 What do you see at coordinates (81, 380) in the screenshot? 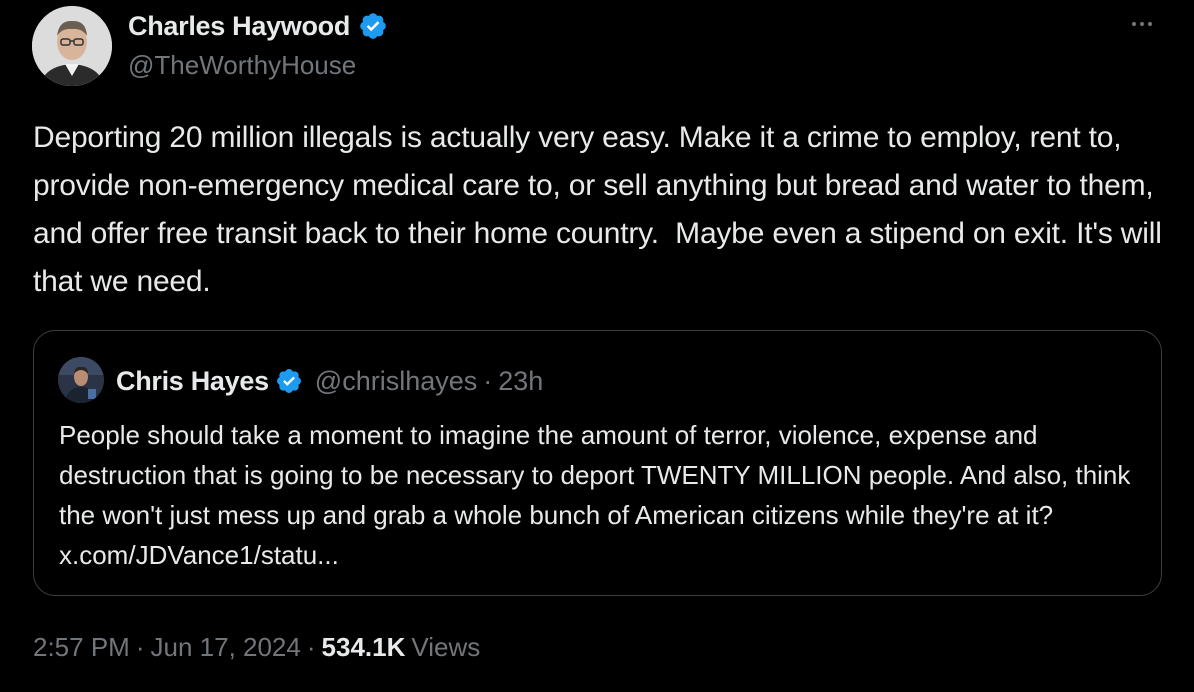
I see `quoted-author-avatar` at bounding box center [81, 380].